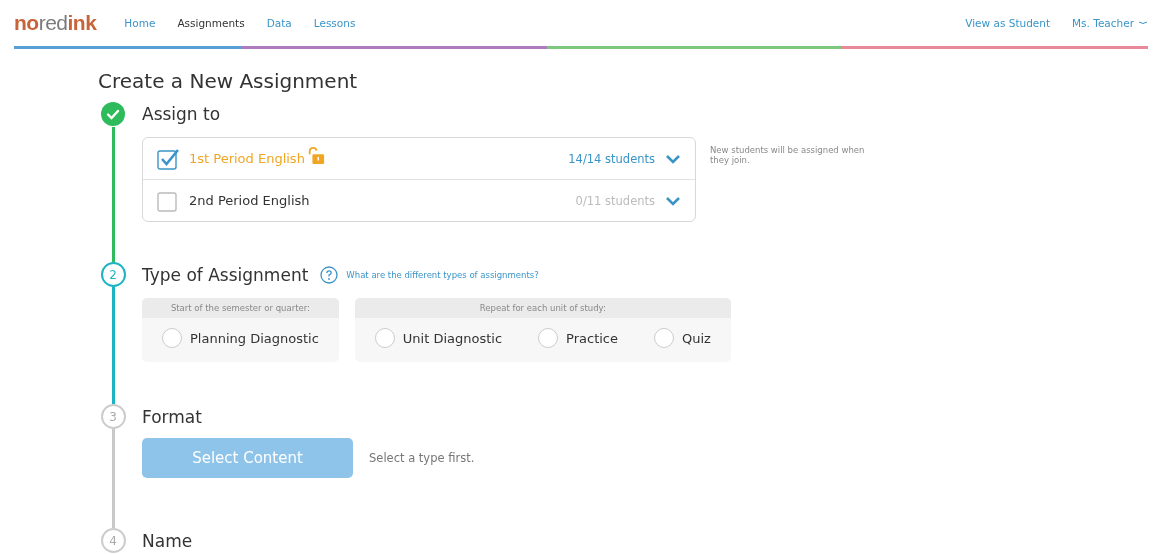 The height and width of the screenshot is (554, 1162). Describe the element at coordinates (181, 114) in the screenshot. I see `step-title: Assign to` at that location.